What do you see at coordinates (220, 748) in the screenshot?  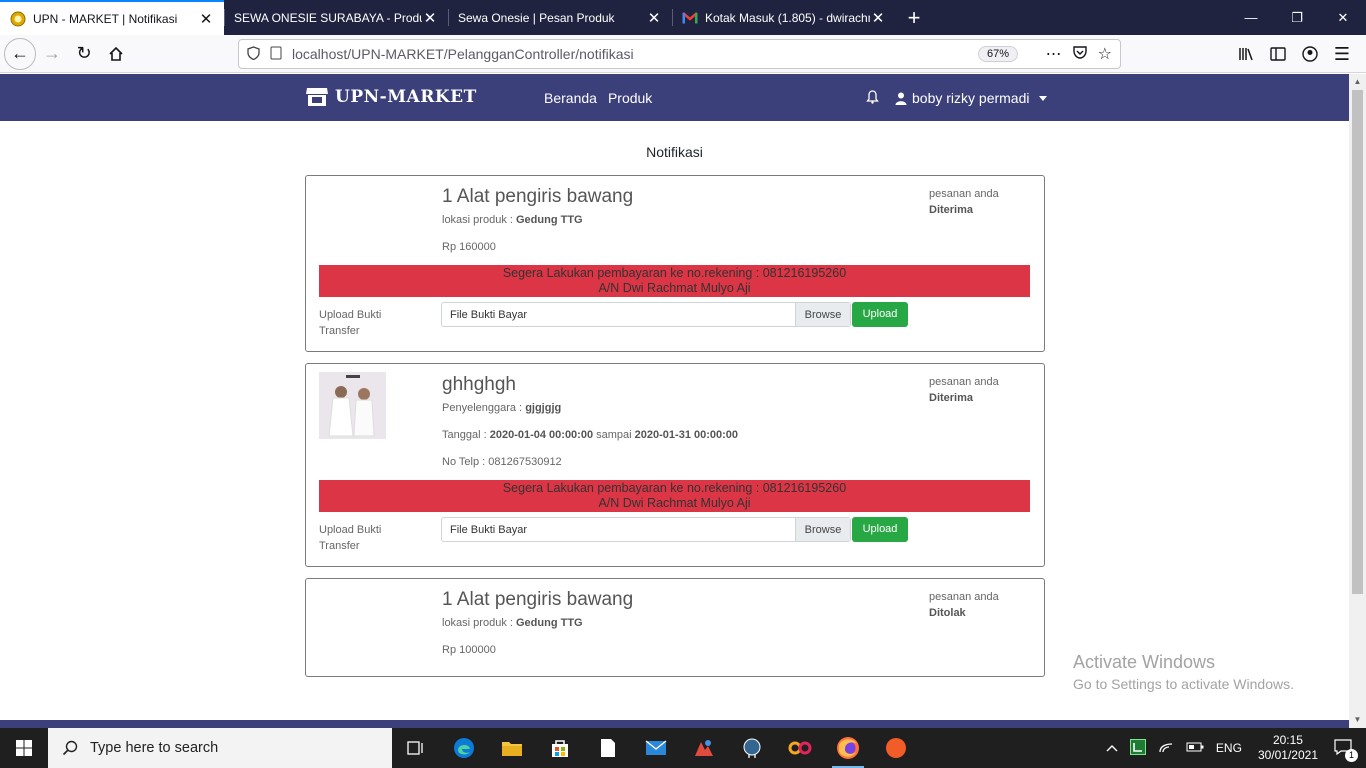 I see `taskbar-search: Type here to search` at bounding box center [220, 748].